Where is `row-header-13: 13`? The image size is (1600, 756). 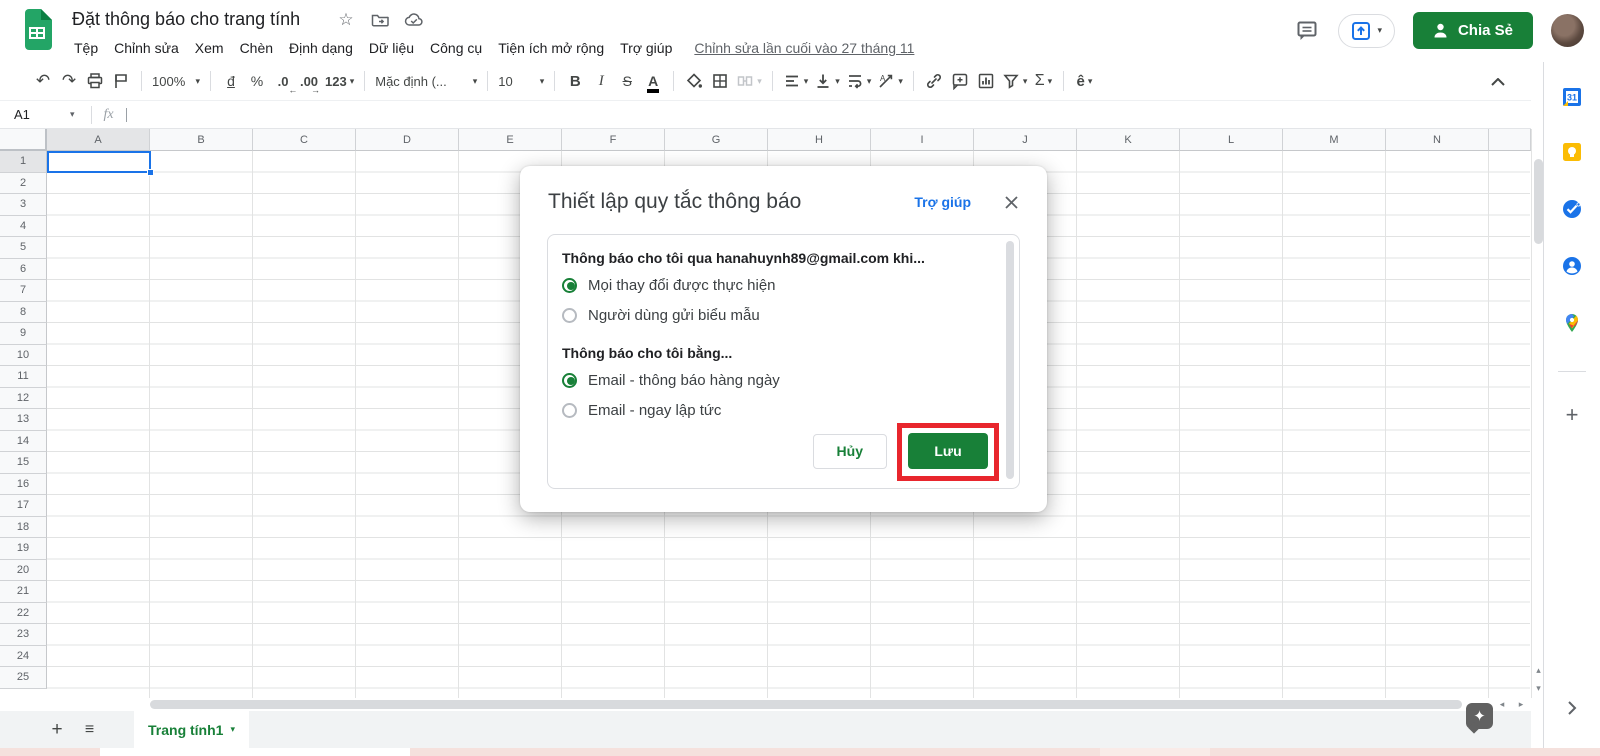
row-header-13: 13 is located at coordinates (23, 420).